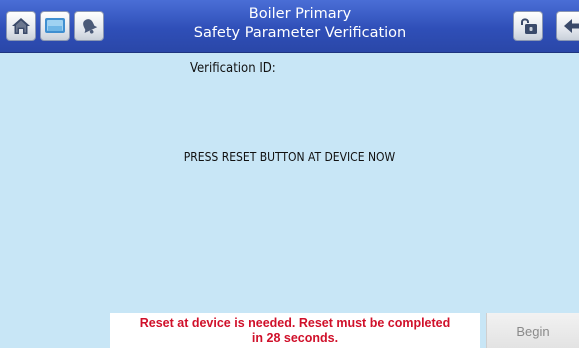  What do you see at coordinates (571, 26) in the screenshot?
I see `back-arrow-icon` at bounding box center [571, 26].